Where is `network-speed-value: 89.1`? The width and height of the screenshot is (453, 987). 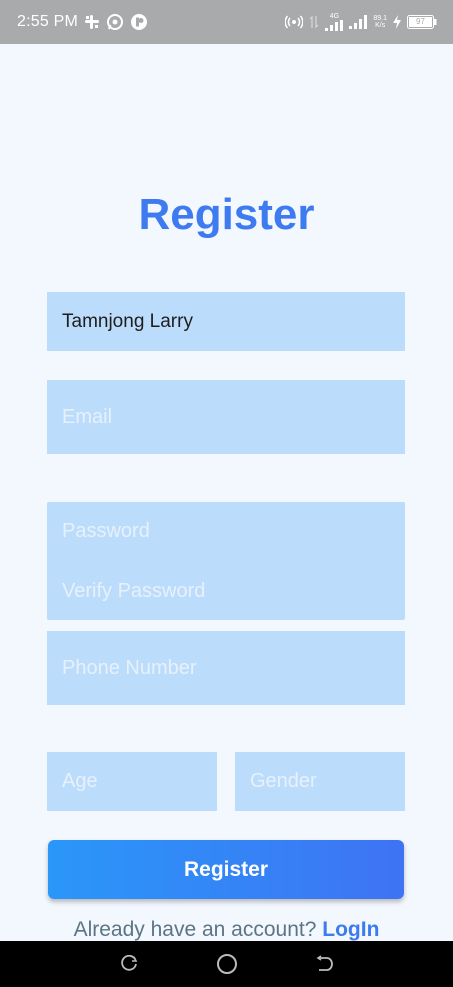 network-speed-value: 89.1 is located at coordinates (380, 18).